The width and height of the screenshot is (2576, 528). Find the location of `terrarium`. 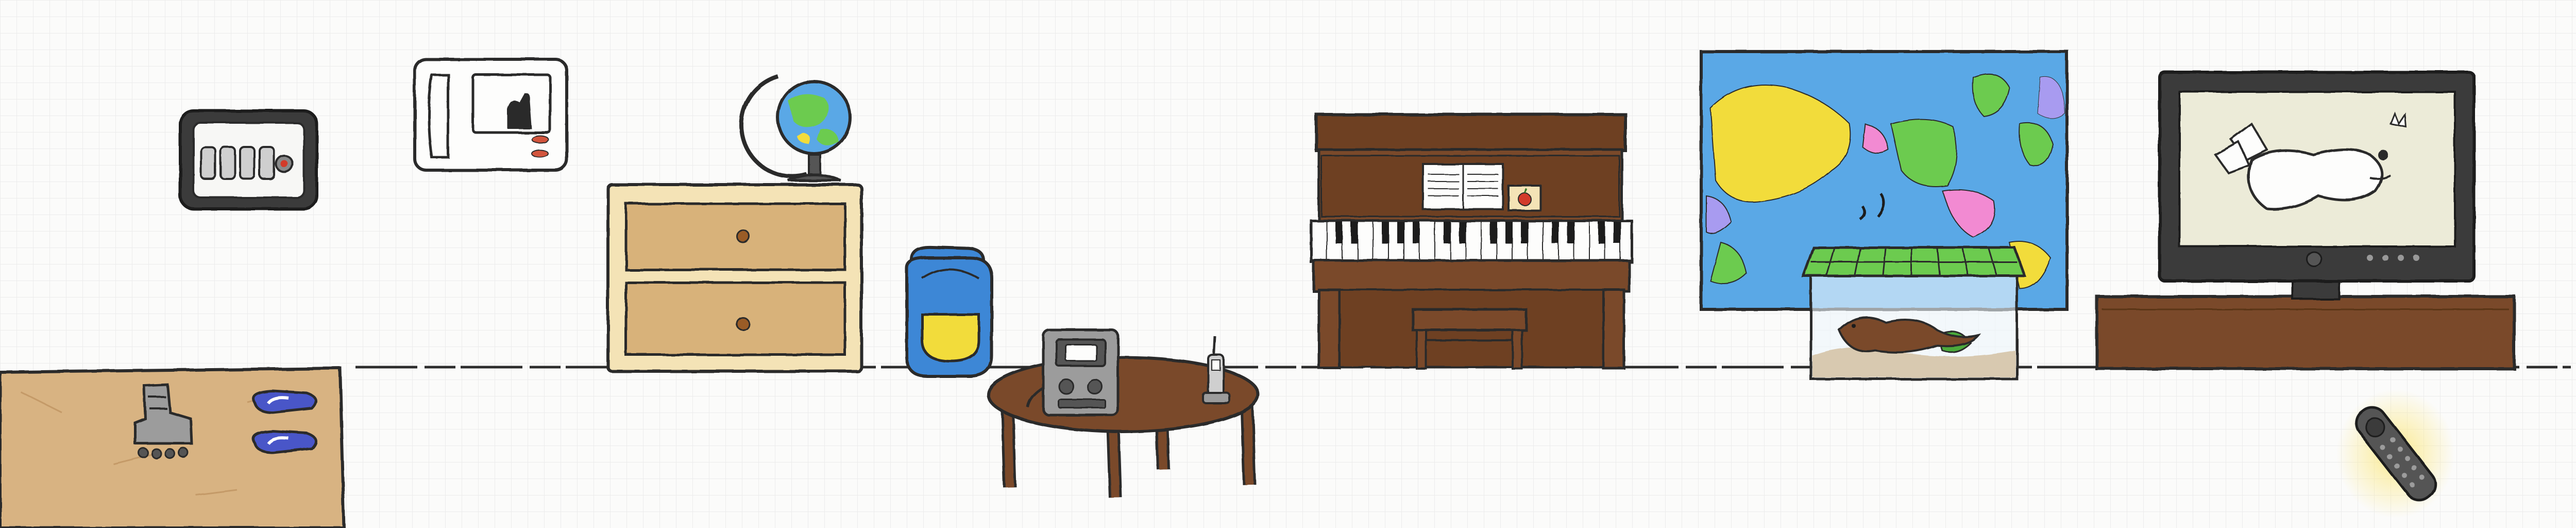

terrarium is located at coordinates (1914, 313).